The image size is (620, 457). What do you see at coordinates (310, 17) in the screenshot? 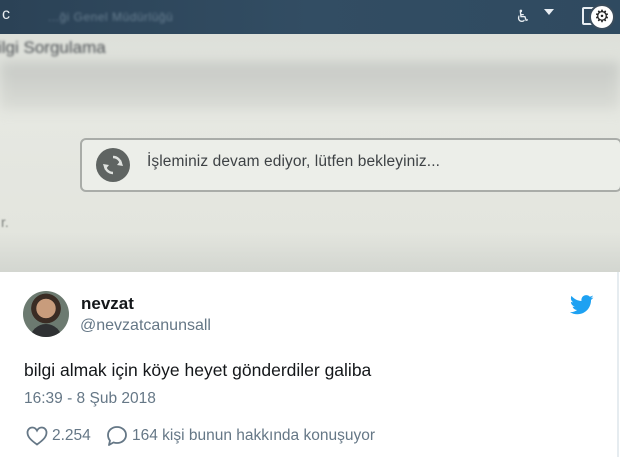
I see `header-bar: c ...ği Genel Müdürlüğü ♿ ⚙` at bounding box center [310, 17].